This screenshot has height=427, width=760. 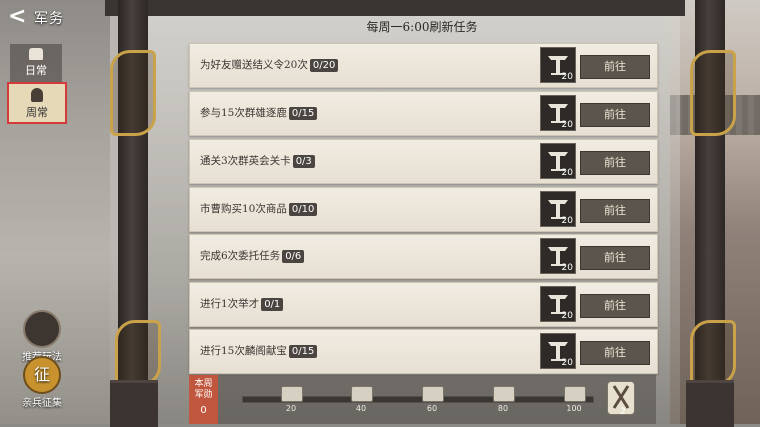 What do you see at coordinates (203, 395) in the screenshot?
I see `merit-label-line2: 军勋` at bounding box center [203, 395].